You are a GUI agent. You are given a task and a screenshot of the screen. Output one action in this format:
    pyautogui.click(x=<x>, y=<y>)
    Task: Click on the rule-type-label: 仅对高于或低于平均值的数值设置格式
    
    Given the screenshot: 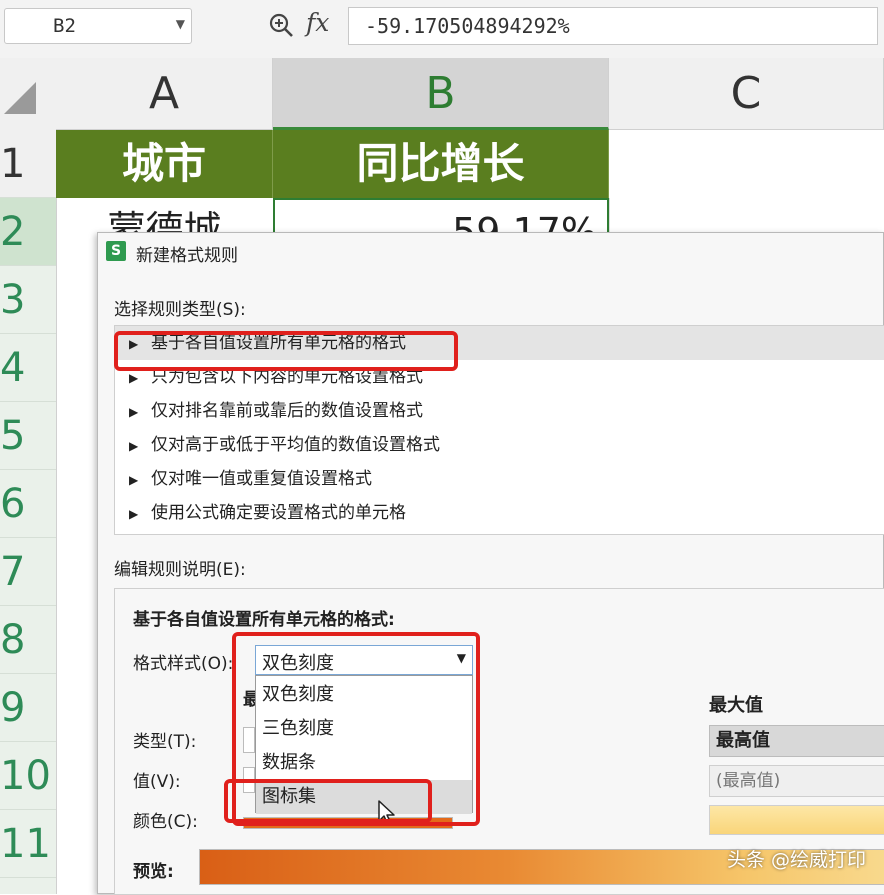 What is the action you would take?
    pyautogui.click(x=295, y=445)
    